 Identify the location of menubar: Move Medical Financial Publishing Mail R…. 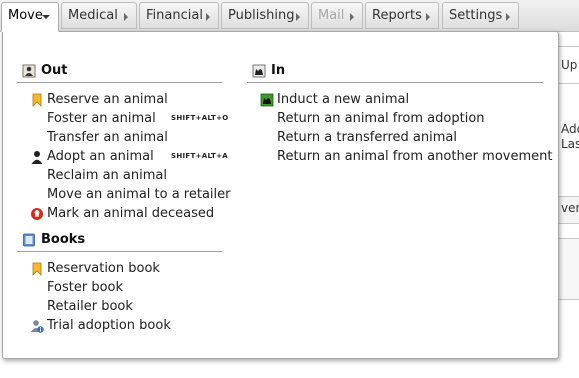
(289, 16).